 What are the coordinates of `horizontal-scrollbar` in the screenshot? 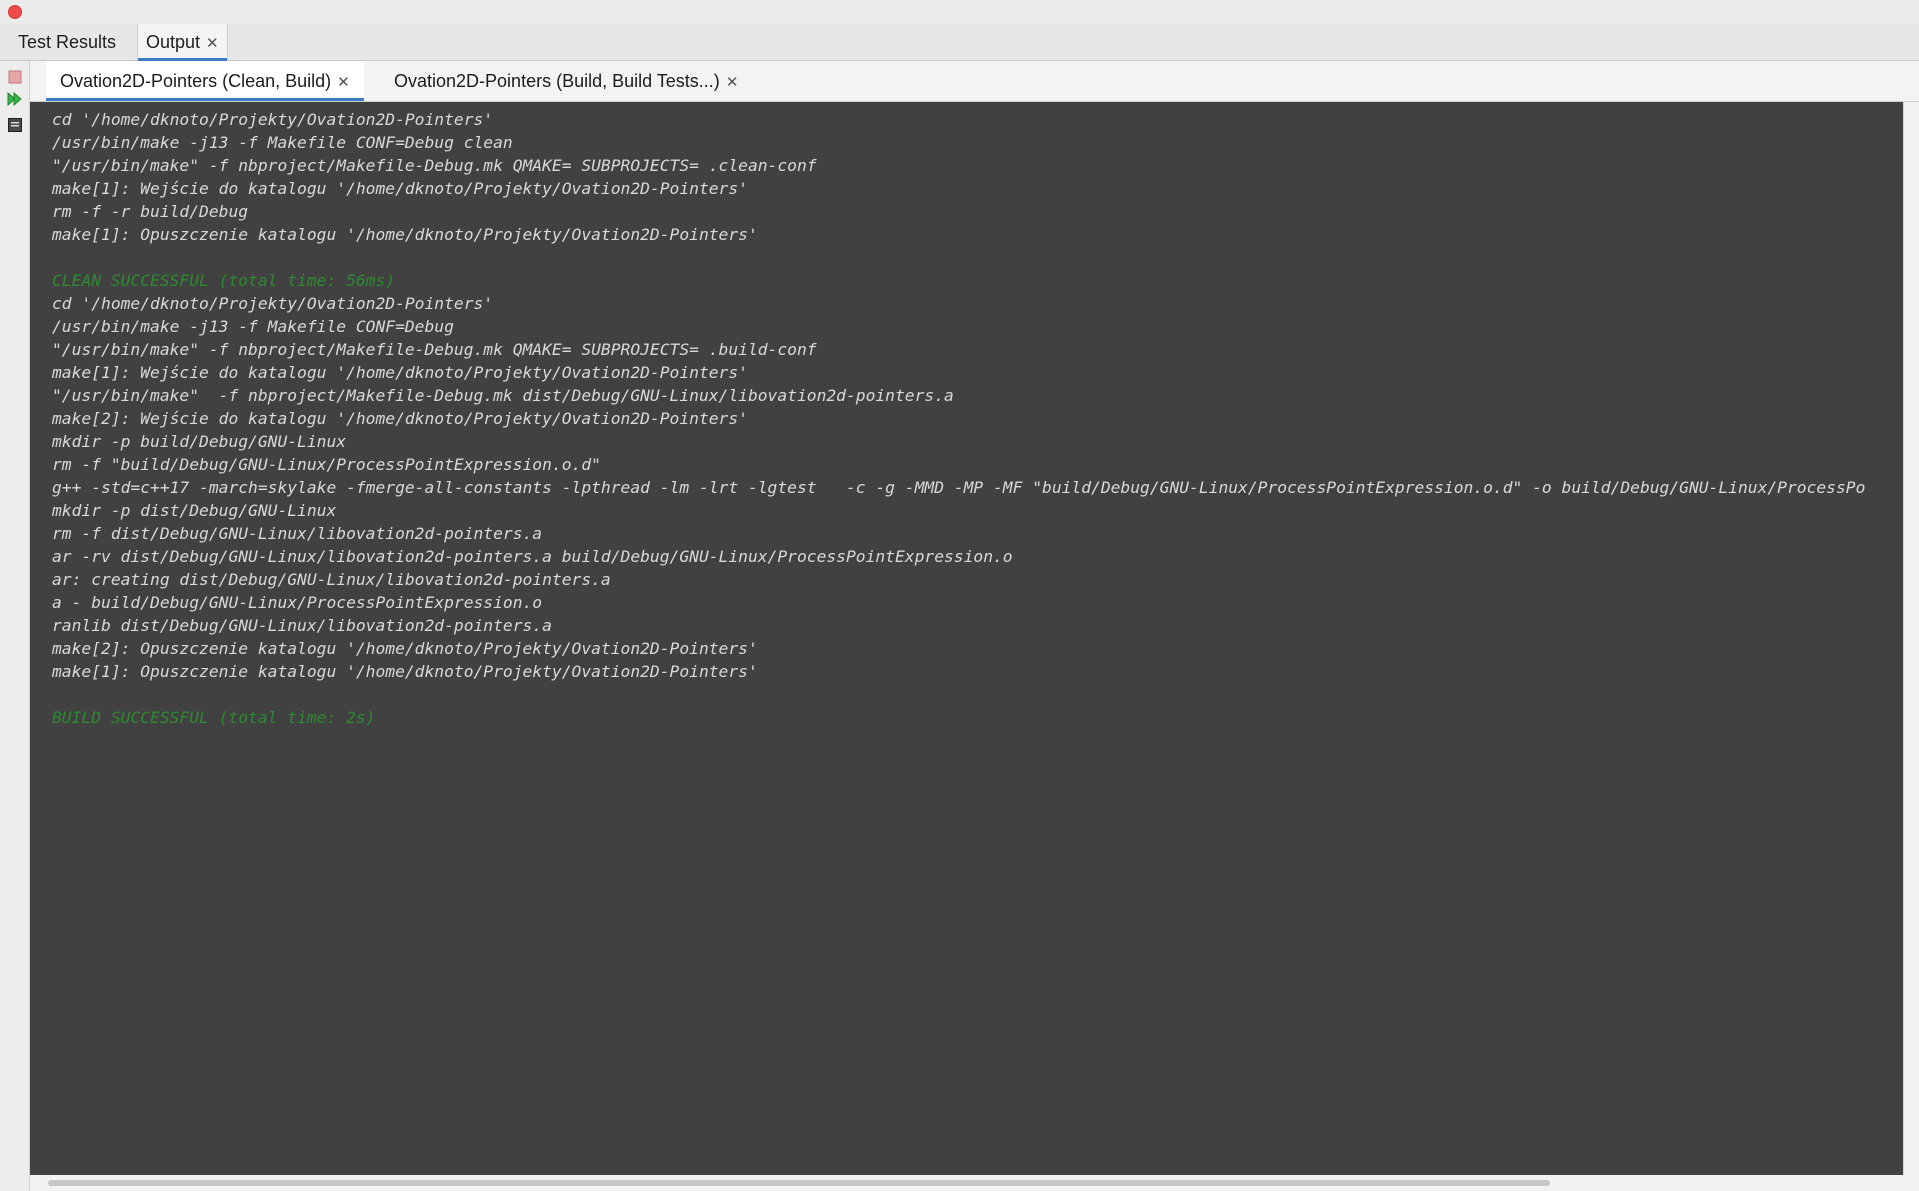 It's located at (974, 1183).